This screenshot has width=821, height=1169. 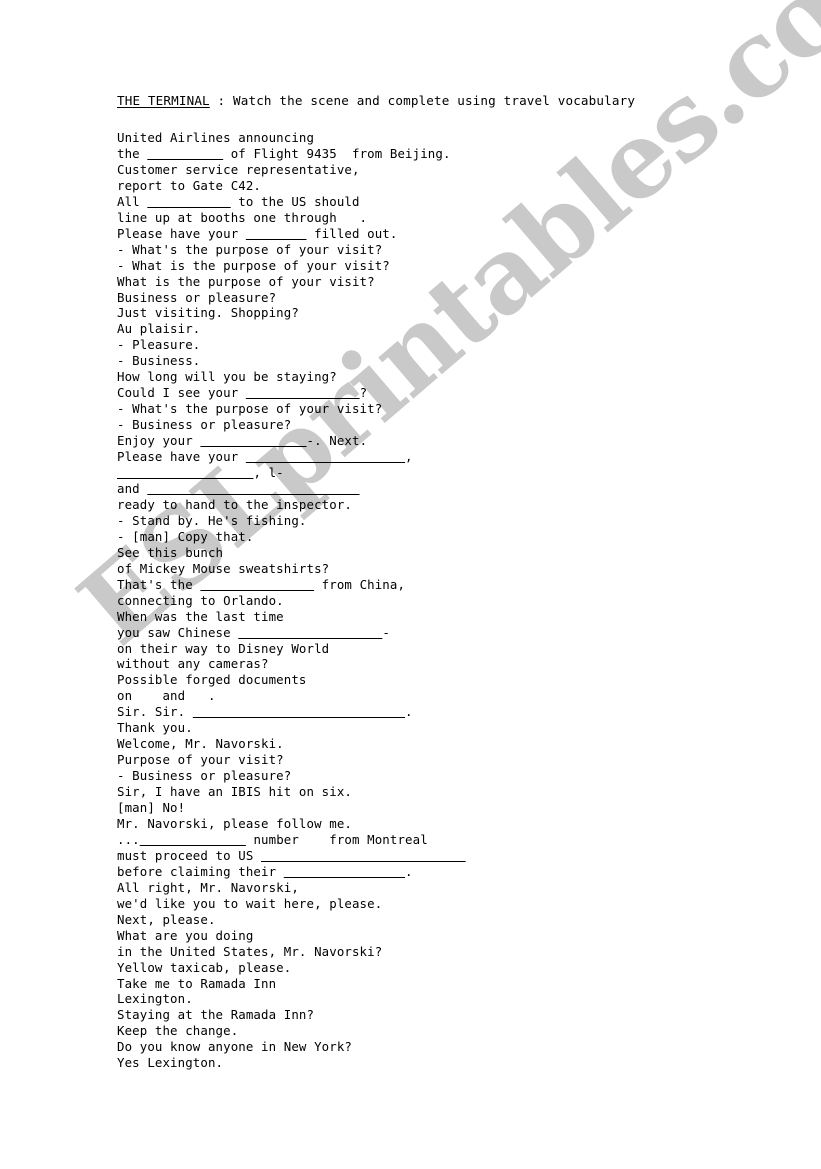 What do you see at coordinates (159, 345) in the screenshot?
I see `worksheet-line: - Pleasure.` at bounding box center [159, 345].